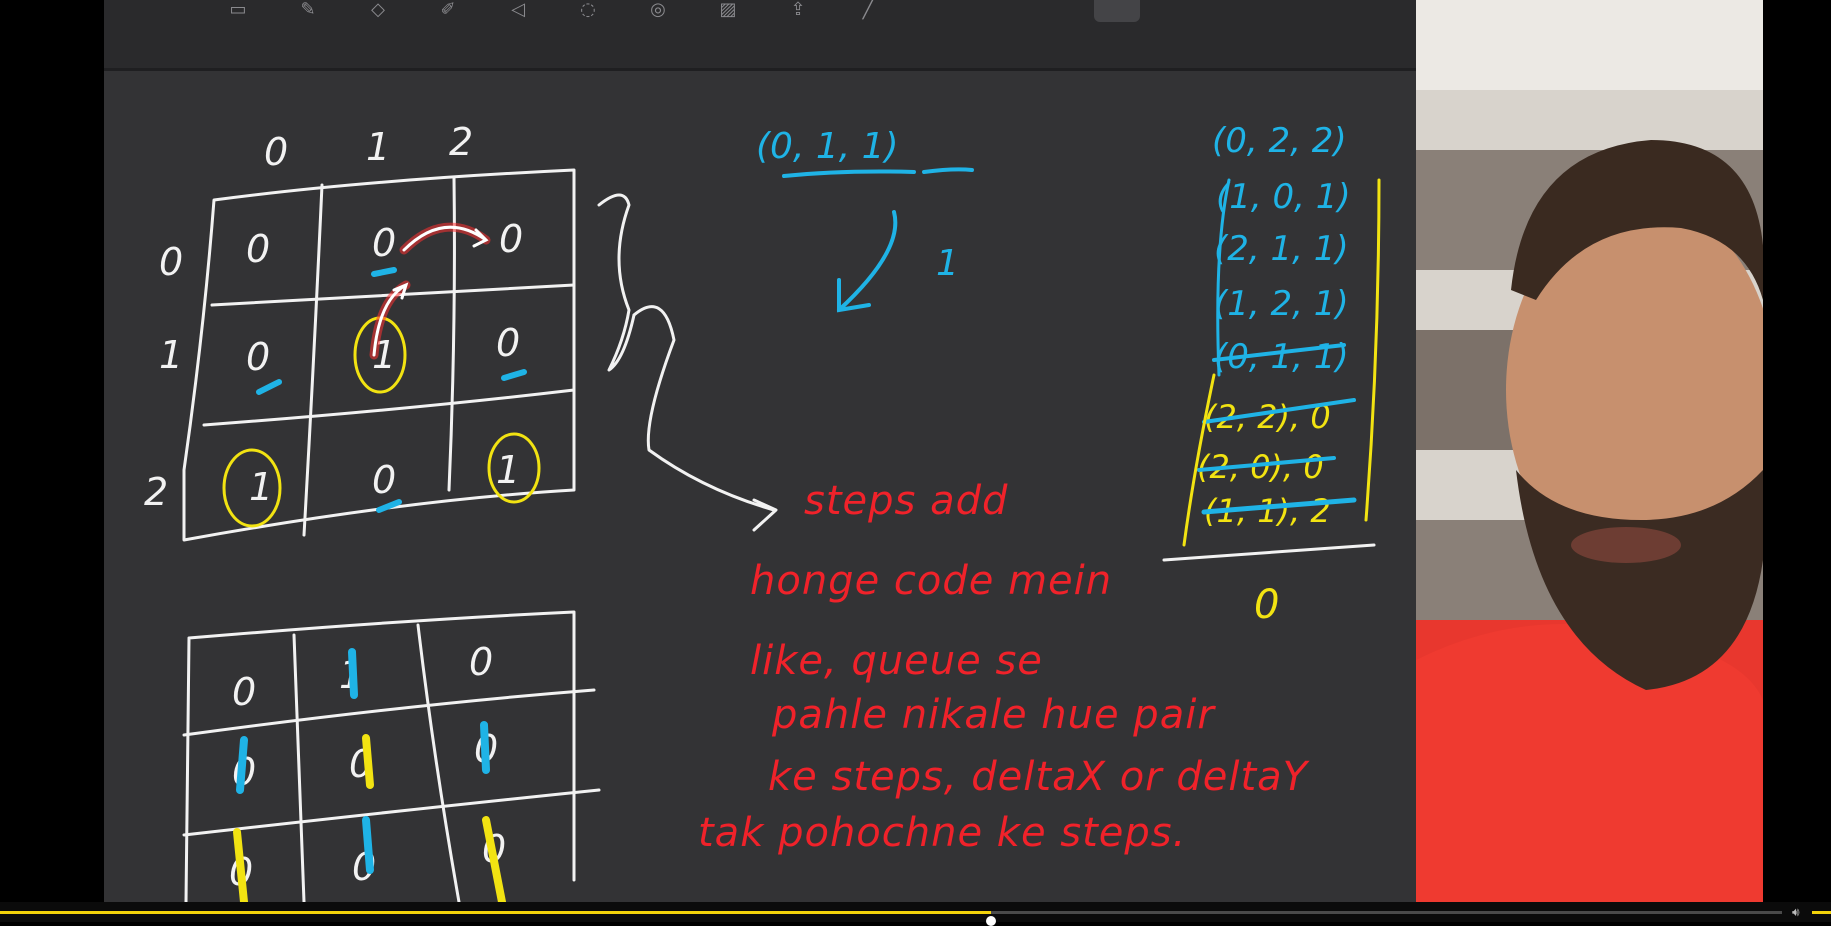  What do you see at coordinates (511, 239) in the screenshot?
I see `top-cell-0-2: 0` at bounding box center [511, 239].